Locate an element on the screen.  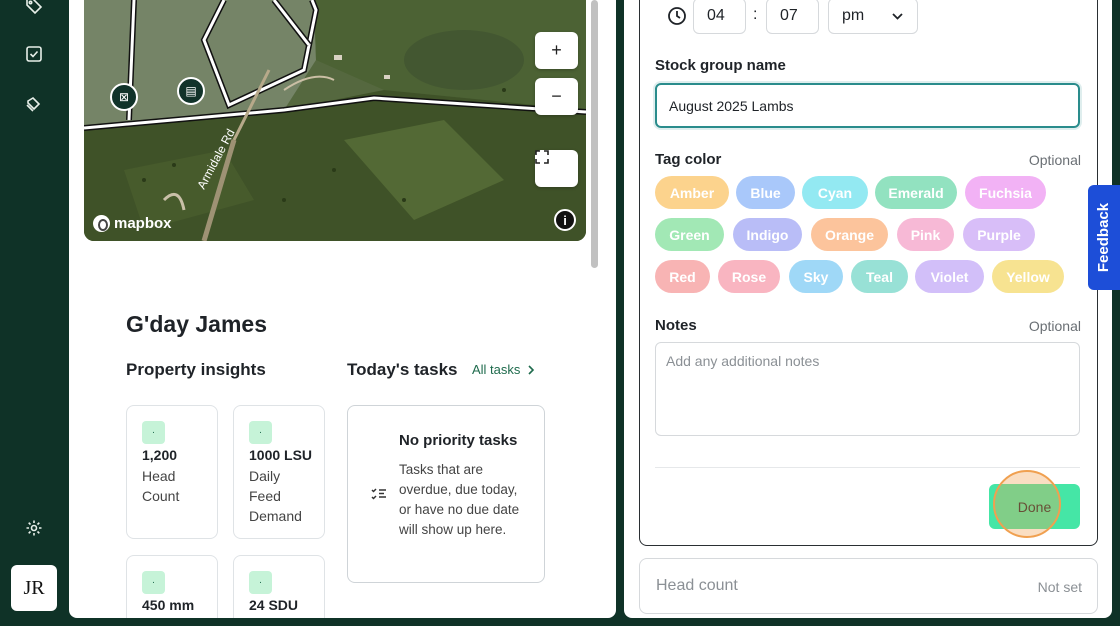
mapbox-logo: mapbox is located at coordinates (132, 223).